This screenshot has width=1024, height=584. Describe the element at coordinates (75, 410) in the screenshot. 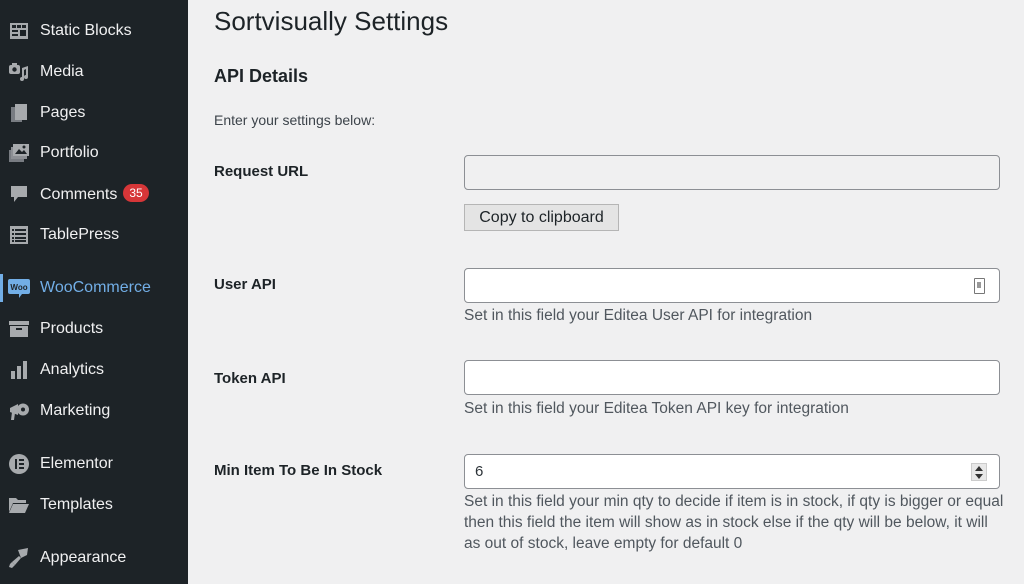

I see `sidebar-item-label: Marketing` at that location.